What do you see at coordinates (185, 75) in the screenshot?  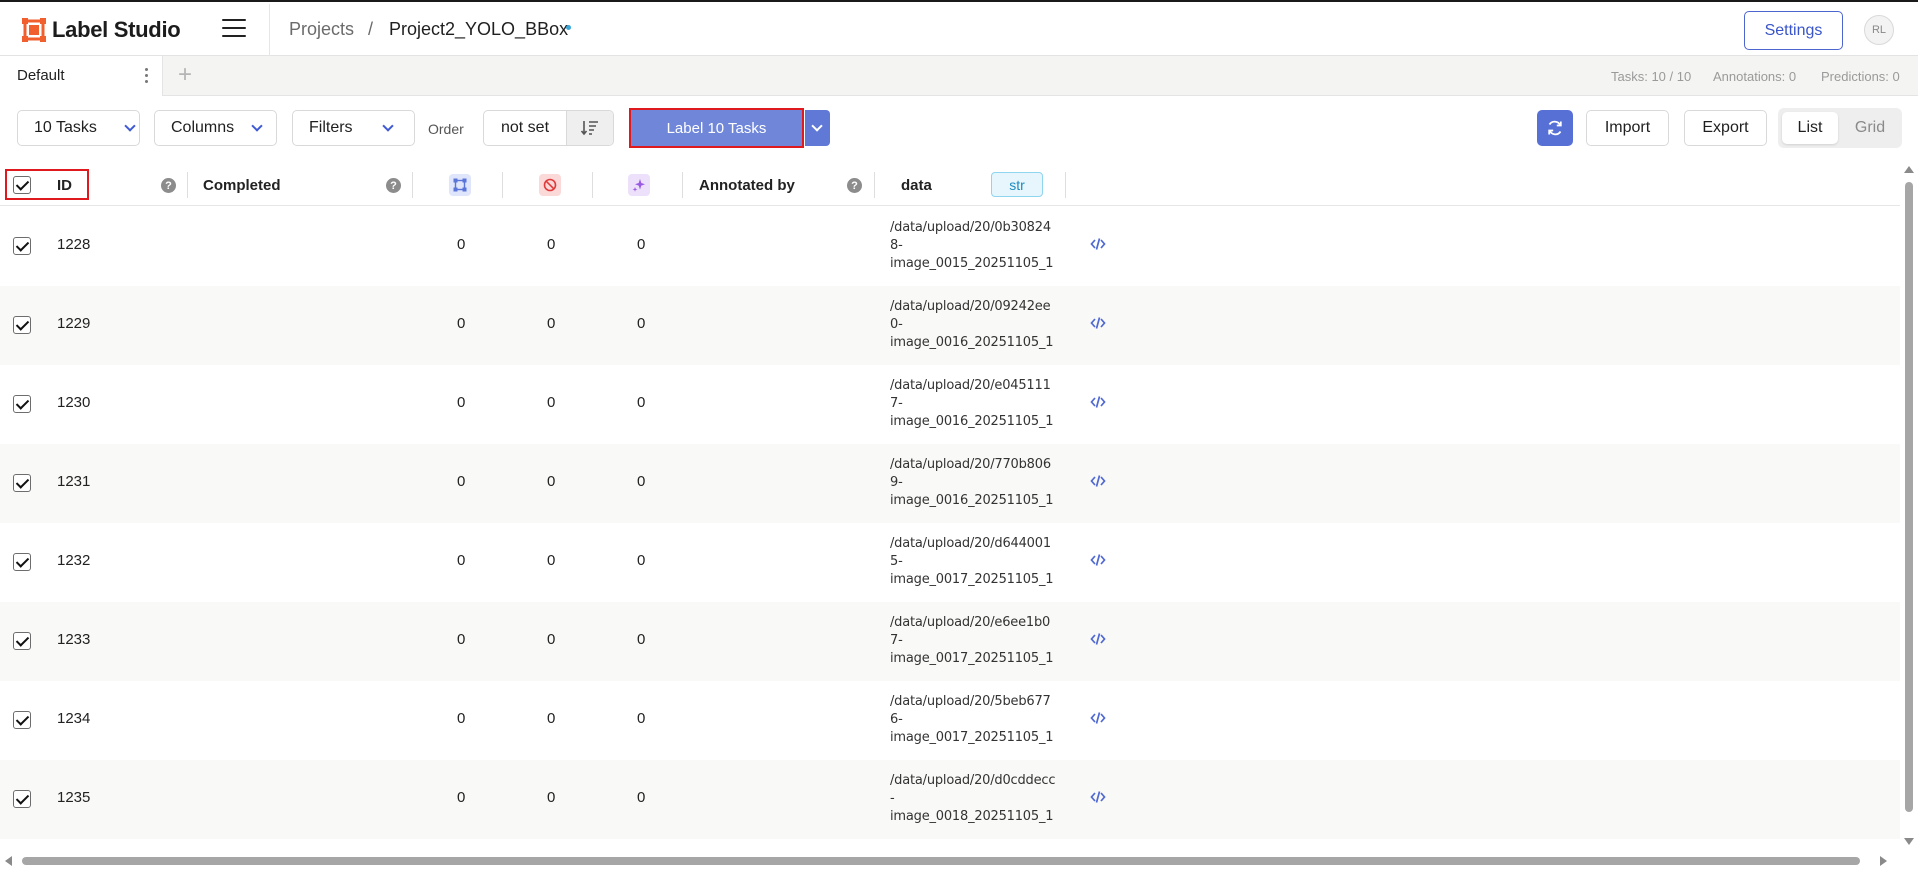 I see `add-tab-button: +` at bounding box center [185, 75].